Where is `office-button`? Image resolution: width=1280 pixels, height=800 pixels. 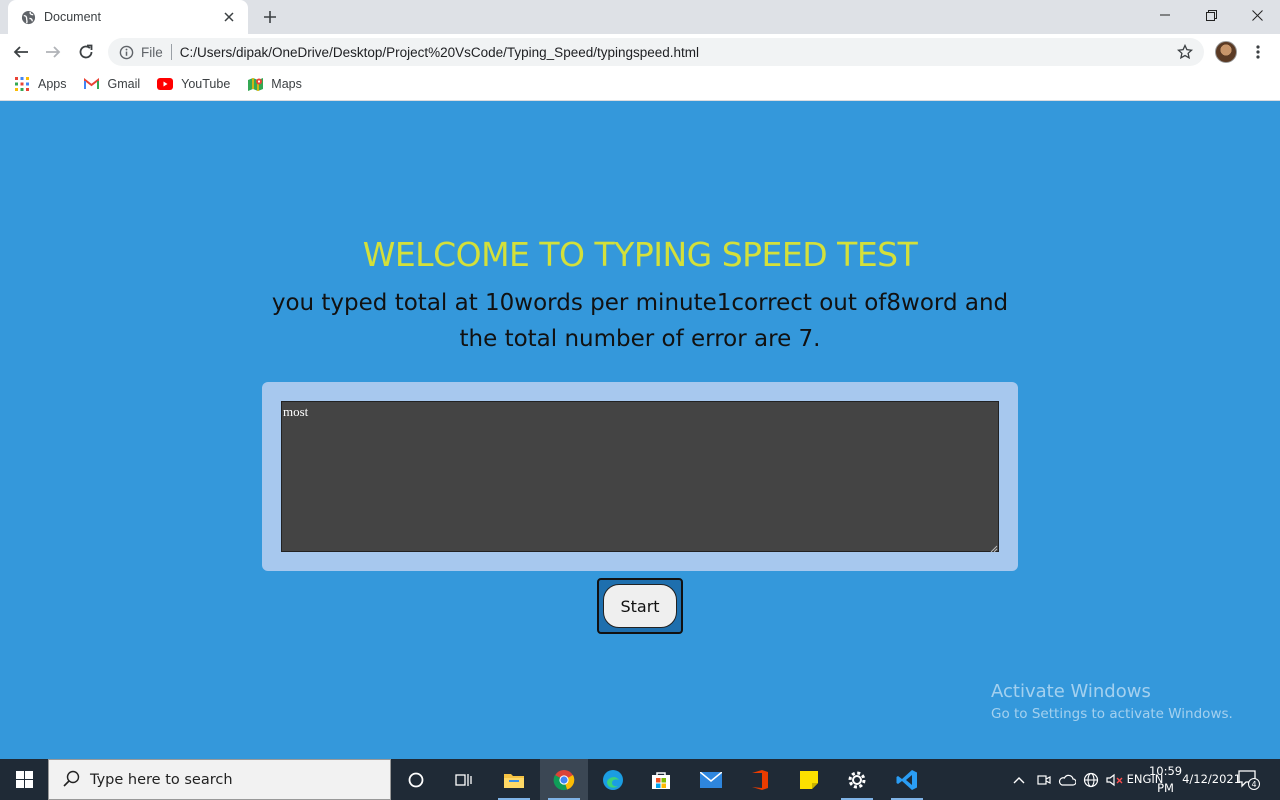
office-button is located at coordinates (760, 779).